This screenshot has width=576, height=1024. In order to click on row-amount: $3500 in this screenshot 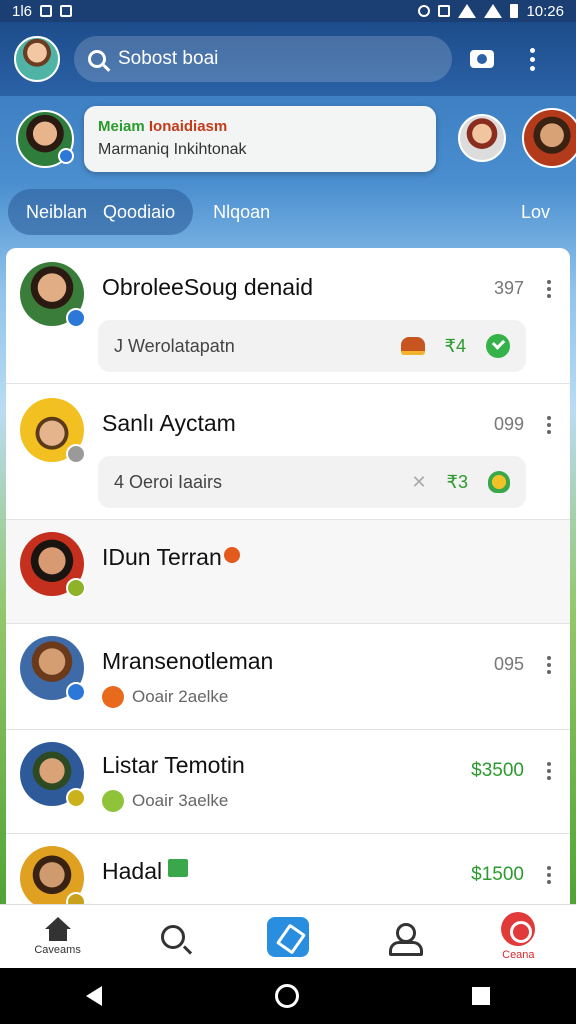, I will do `click(497, 770)`.